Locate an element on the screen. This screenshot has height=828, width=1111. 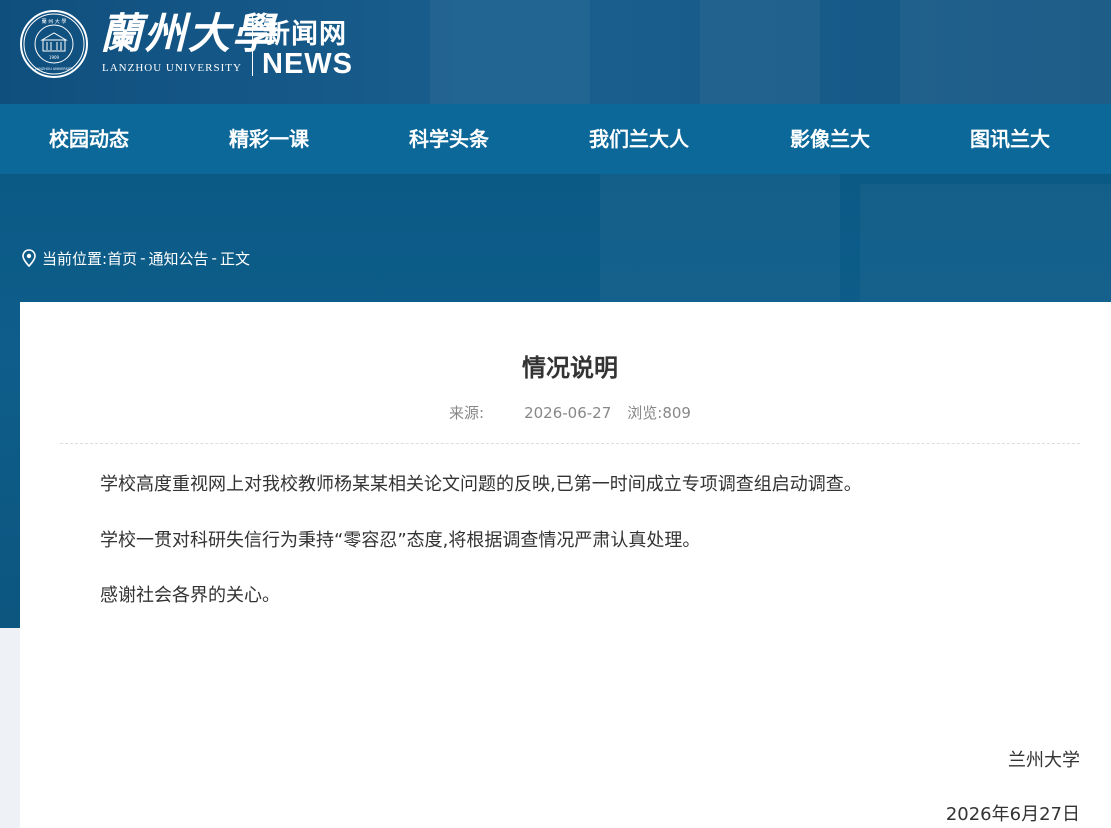
nav-item-photo-news: 图讯兰大 is located at coordinates (1010, 139).